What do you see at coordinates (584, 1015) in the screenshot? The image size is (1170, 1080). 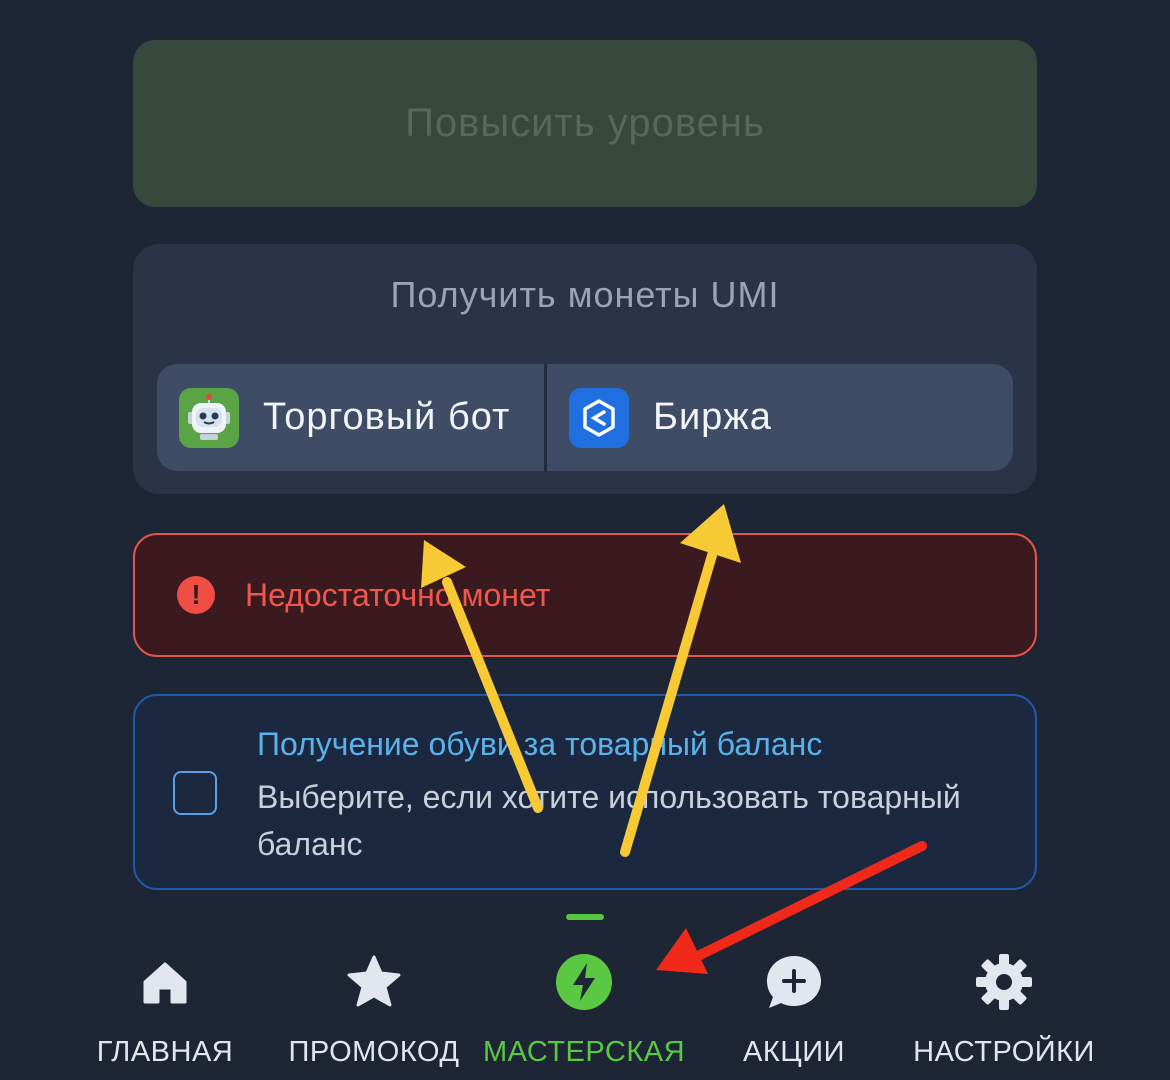 I see `nav-workshop: МАСТЕРСКАЯ` at bounding box center [584, 1015].